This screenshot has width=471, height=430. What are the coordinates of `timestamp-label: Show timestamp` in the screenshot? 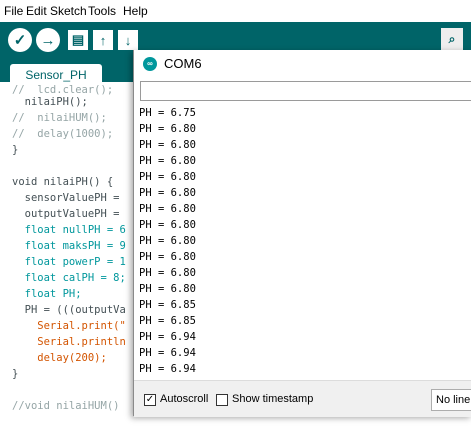 It's located at (273, 399).